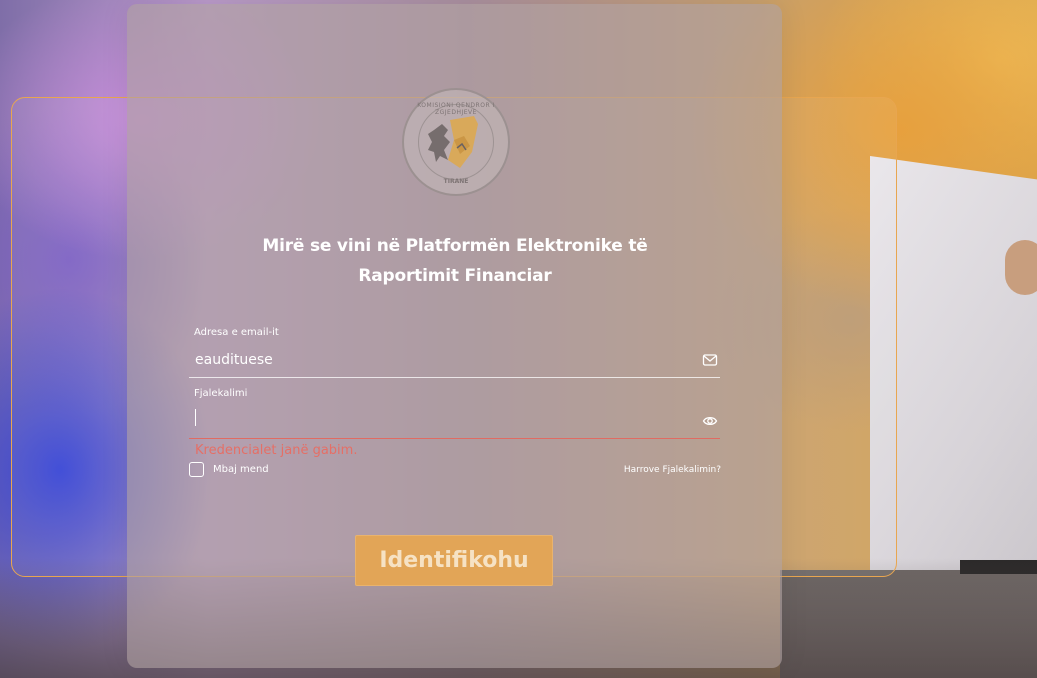  I want to click on remember-checkbox, so click(196, 469).